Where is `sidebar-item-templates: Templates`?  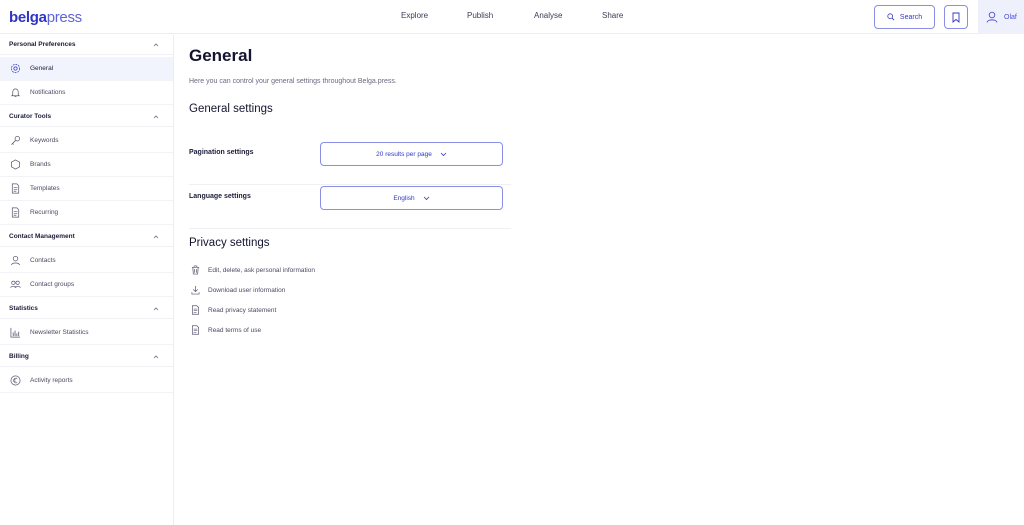 sidebar-item-templates: Templates is located at coordinates (86, 189).